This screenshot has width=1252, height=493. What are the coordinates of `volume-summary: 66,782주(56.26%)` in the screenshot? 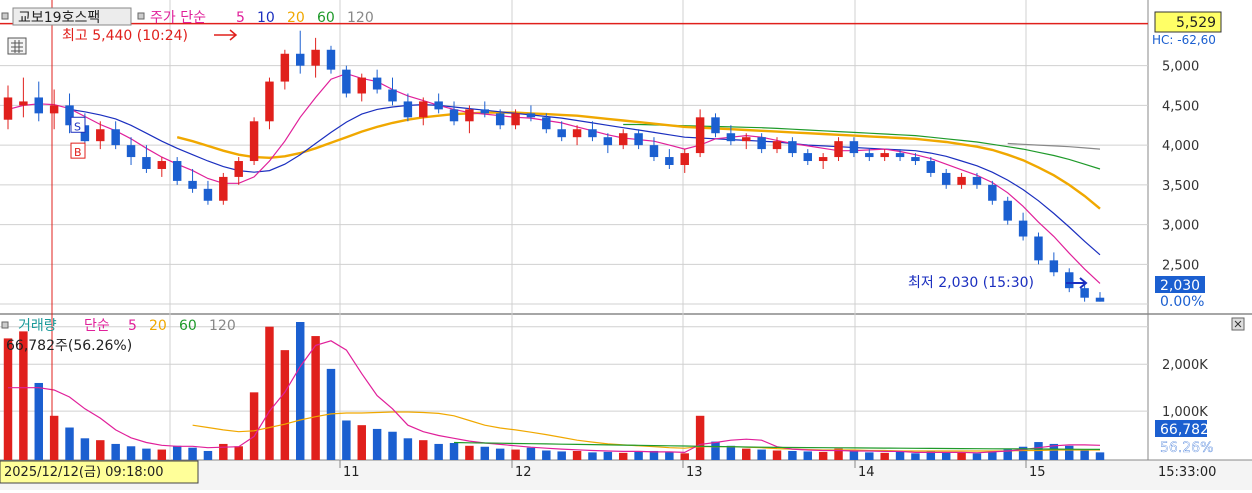 It's located at (69, 346).